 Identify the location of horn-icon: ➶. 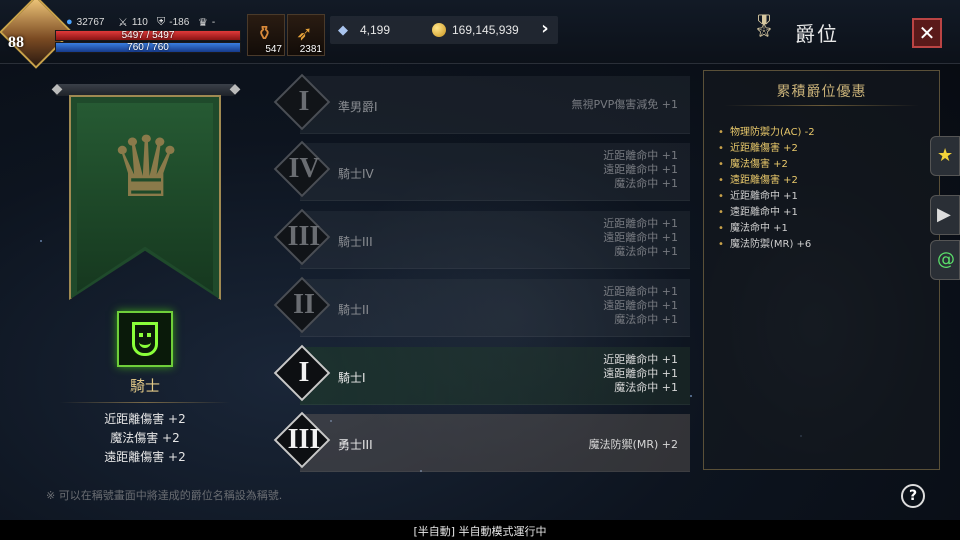
(304, 33).